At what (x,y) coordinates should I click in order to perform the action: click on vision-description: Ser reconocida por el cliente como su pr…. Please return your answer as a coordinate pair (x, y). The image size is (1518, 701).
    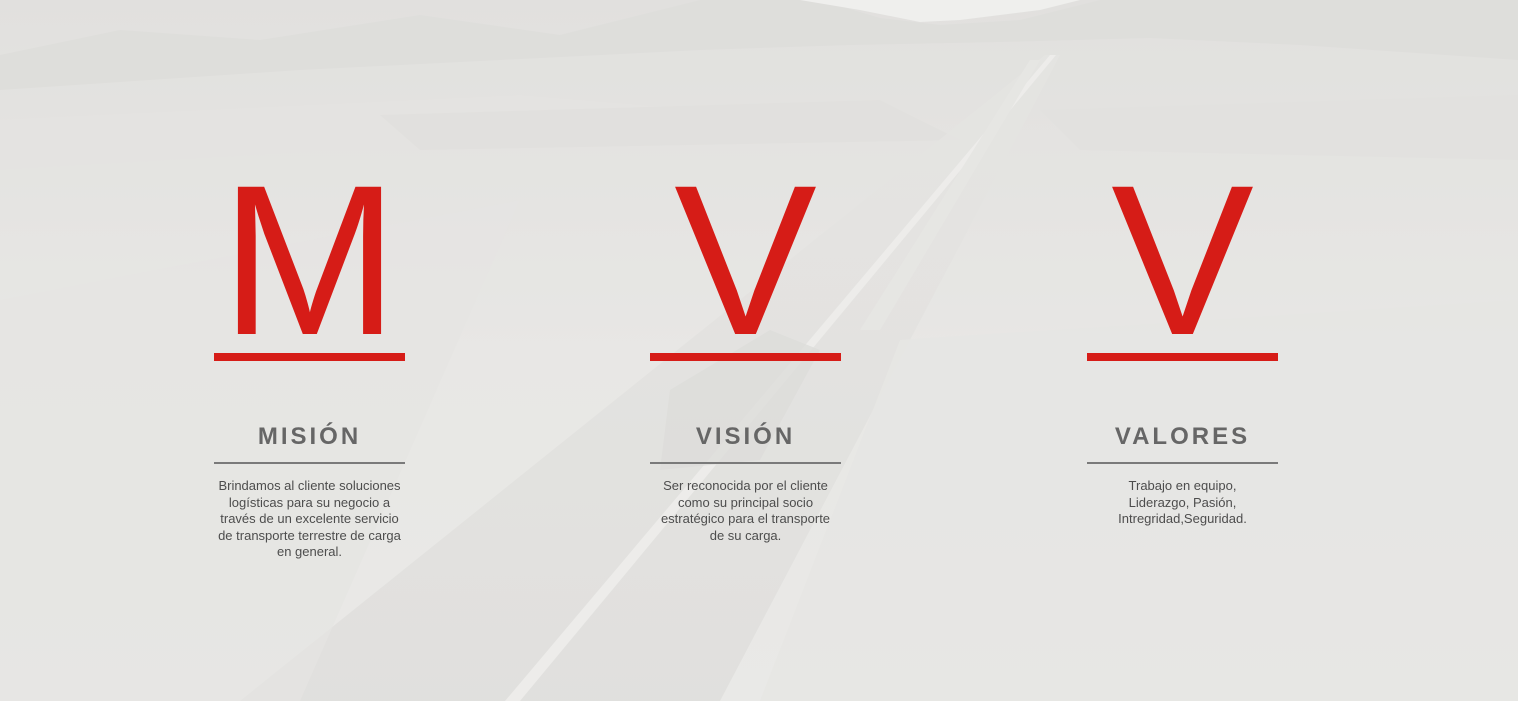
    Looking at the image, I should click on (745, 510).